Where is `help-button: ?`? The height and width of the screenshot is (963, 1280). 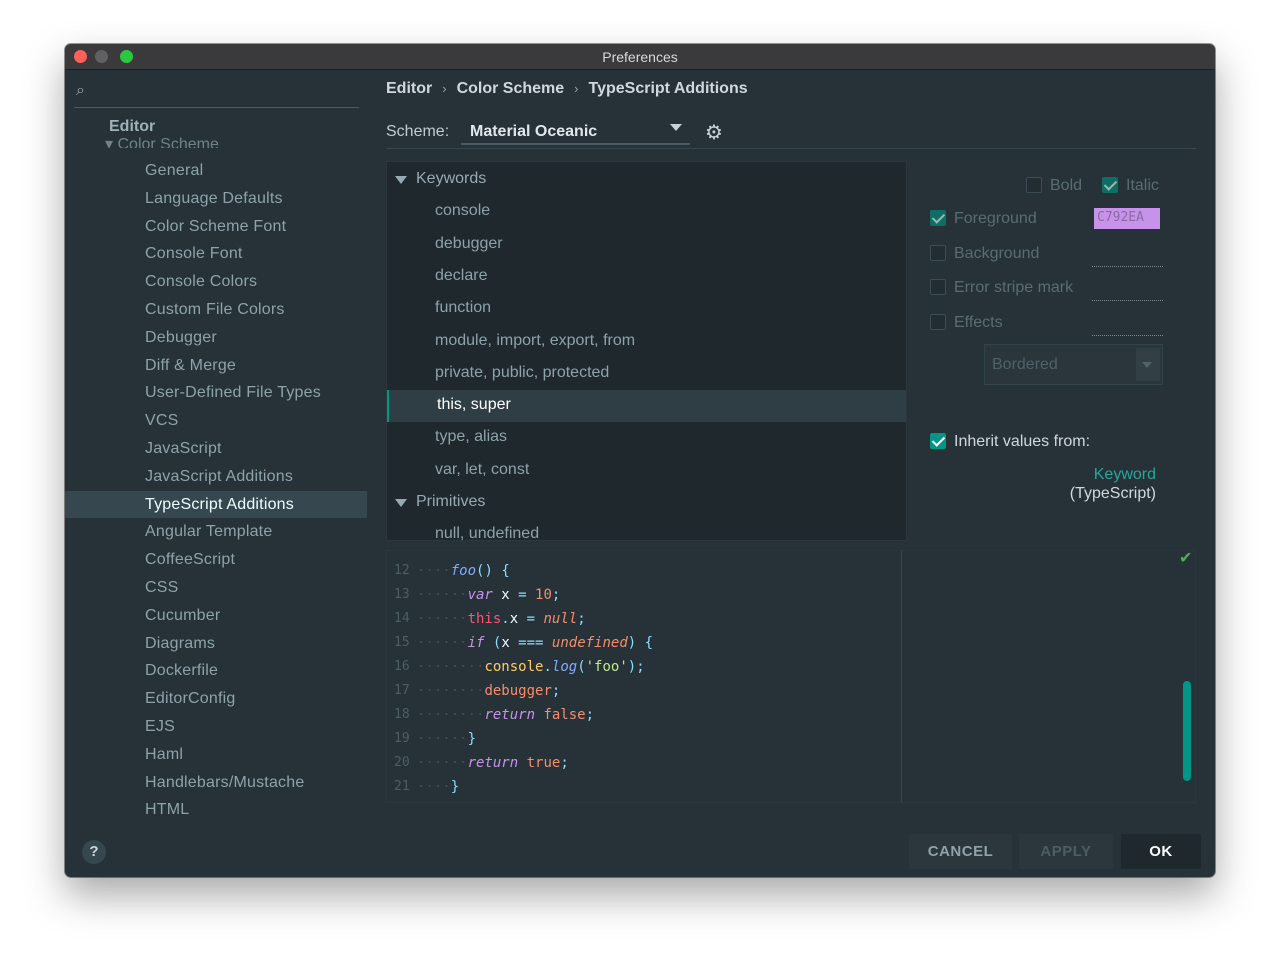
help-button: ? is located at coordinates (94, 852).